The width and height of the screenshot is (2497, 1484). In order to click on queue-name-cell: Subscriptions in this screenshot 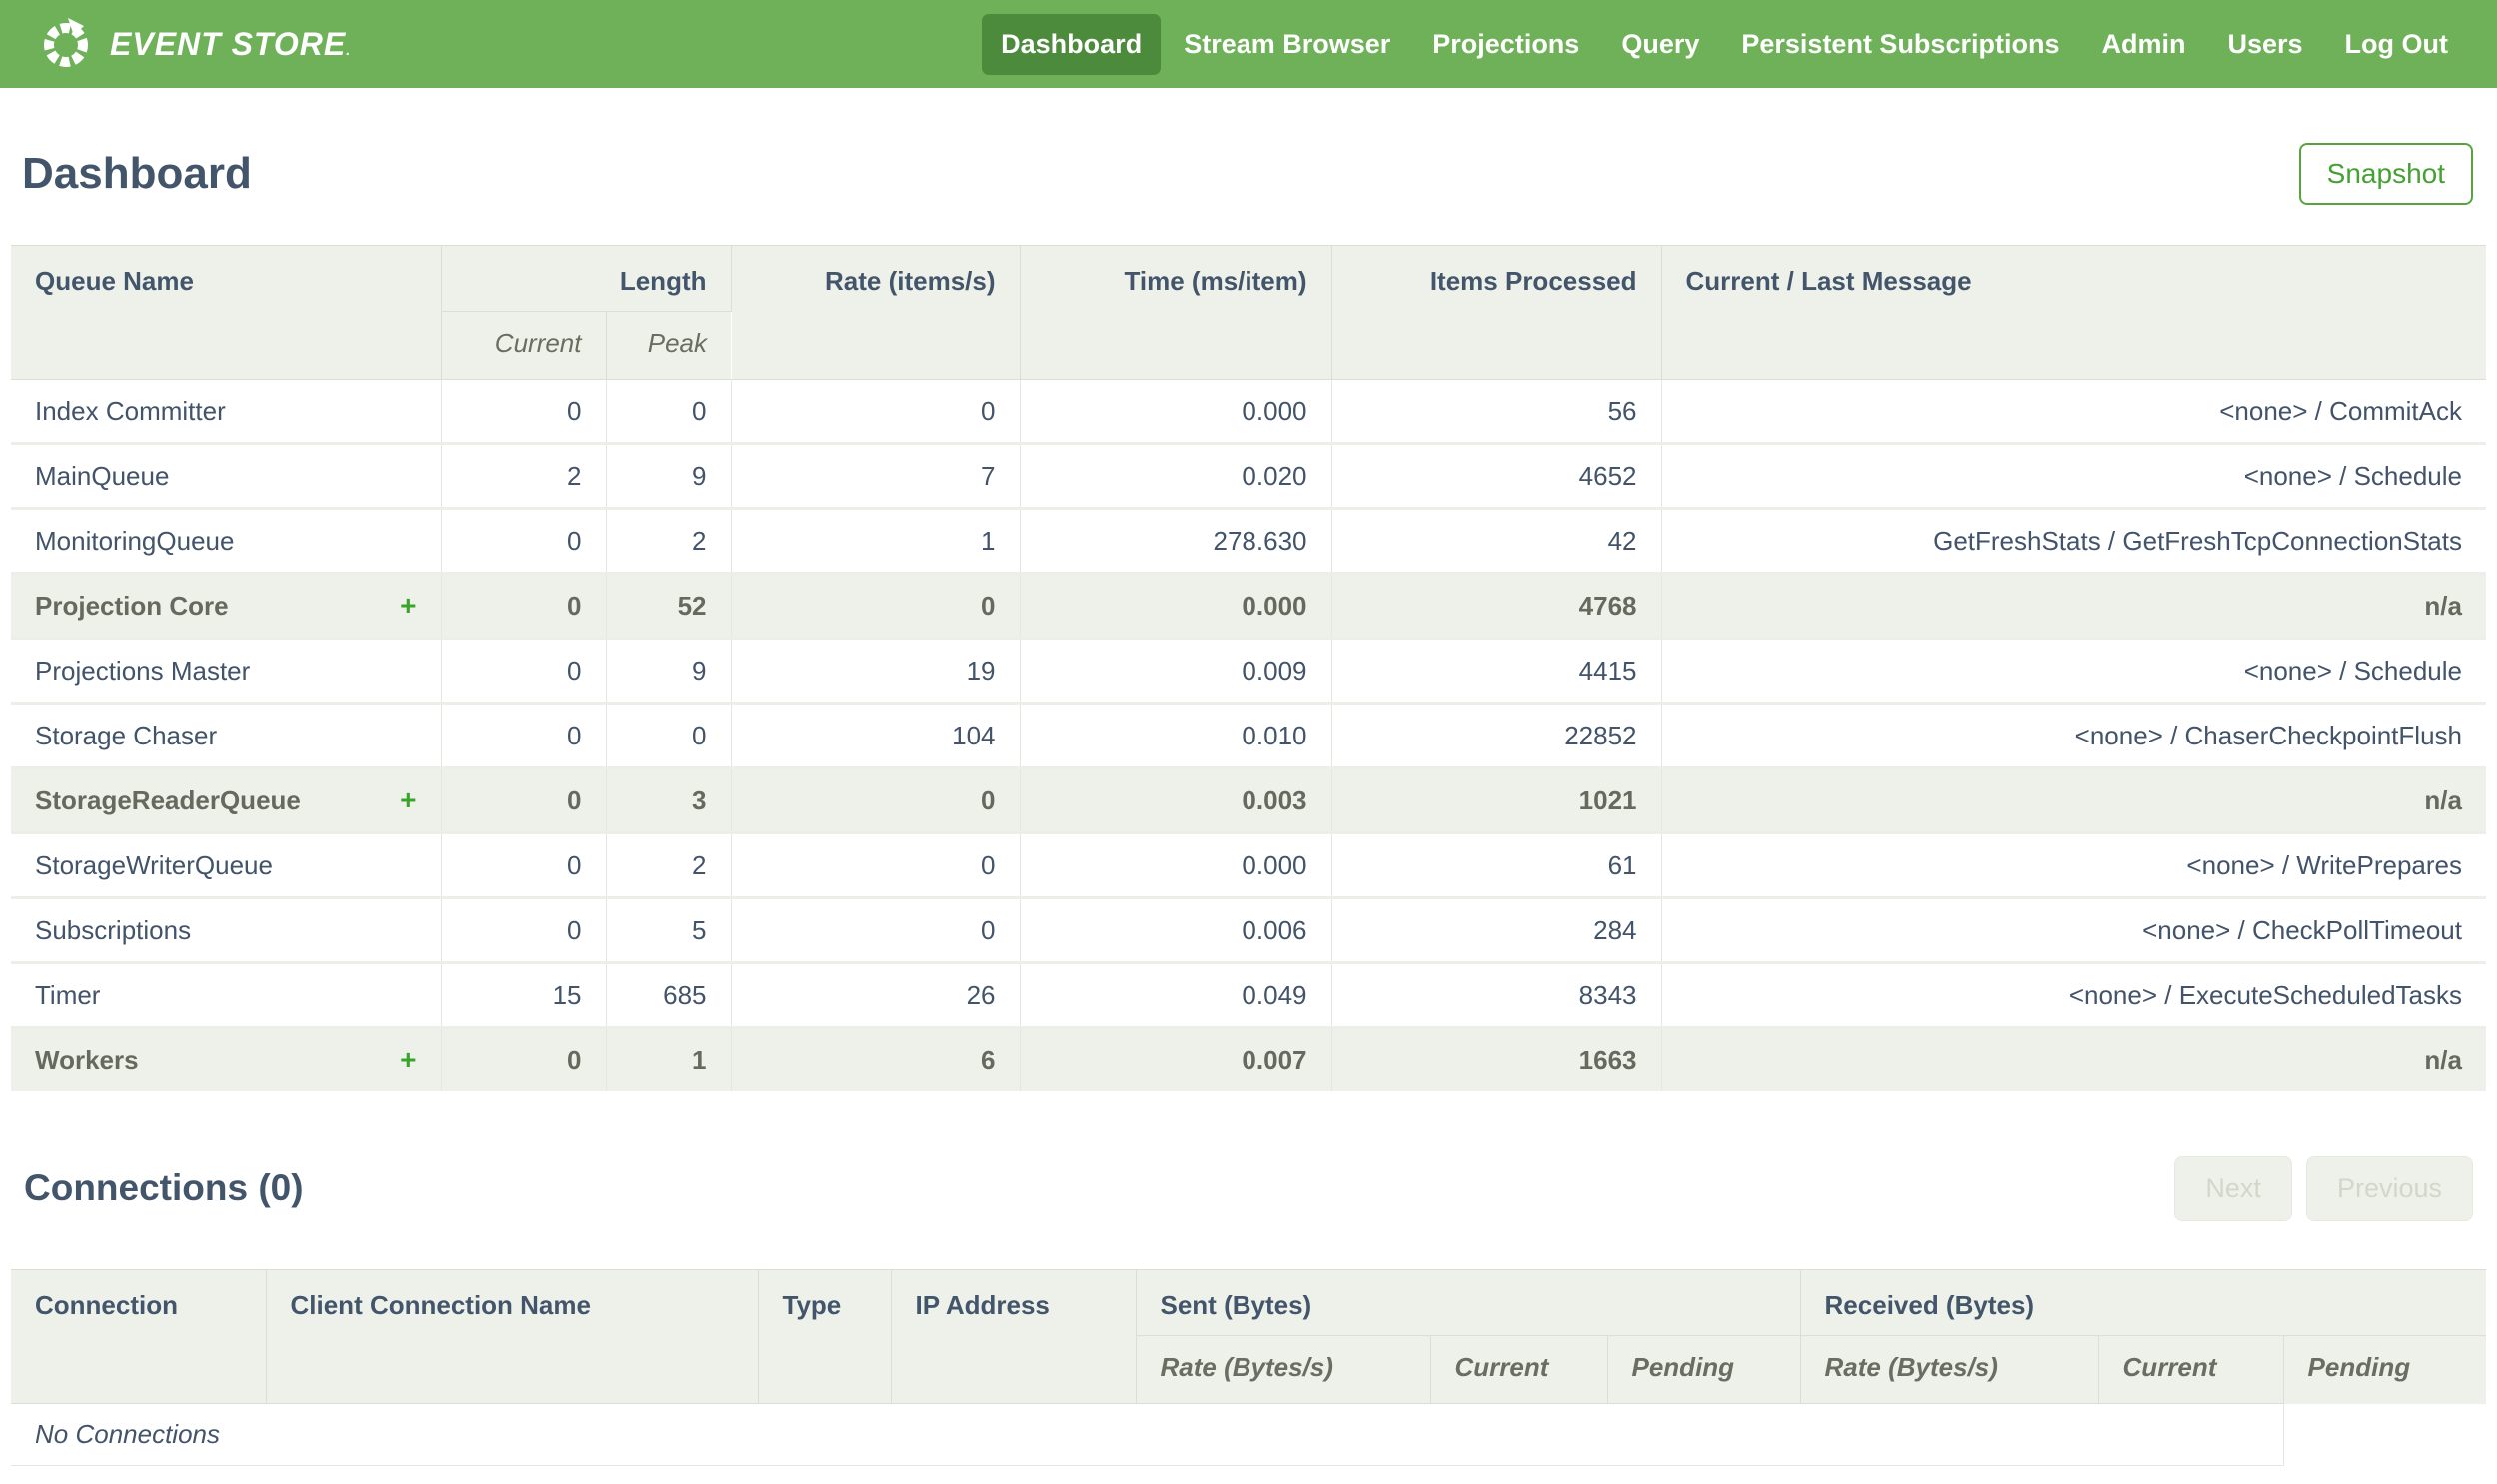, I will do `click(226, 929)`.